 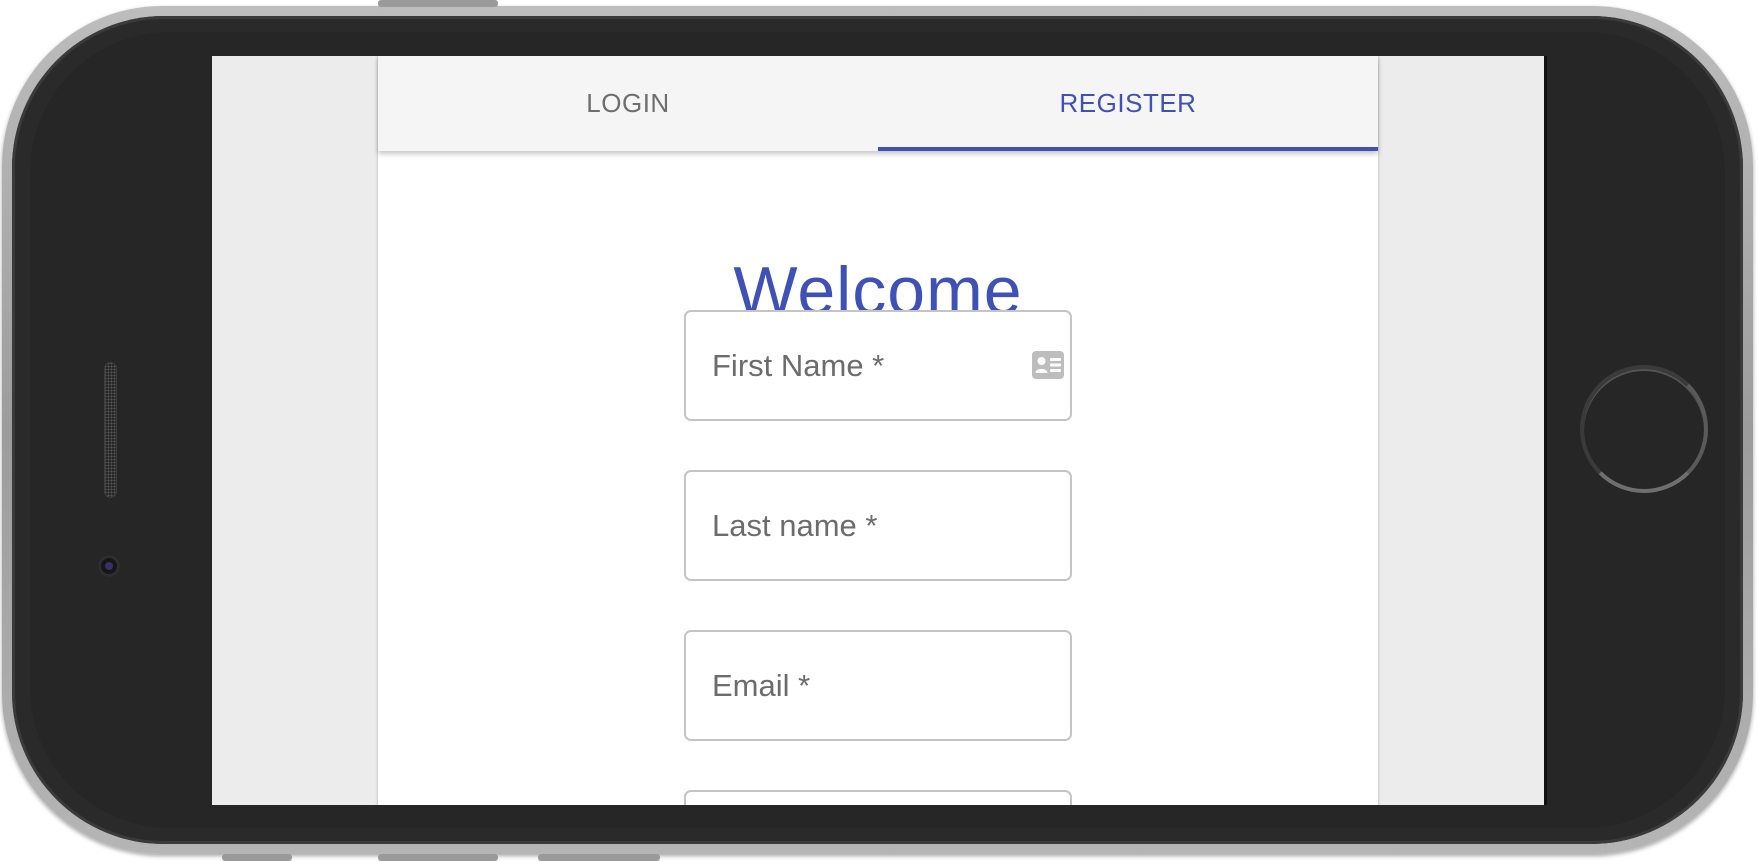 I want to click on bottom-button-right, so click(x=599, y=857).